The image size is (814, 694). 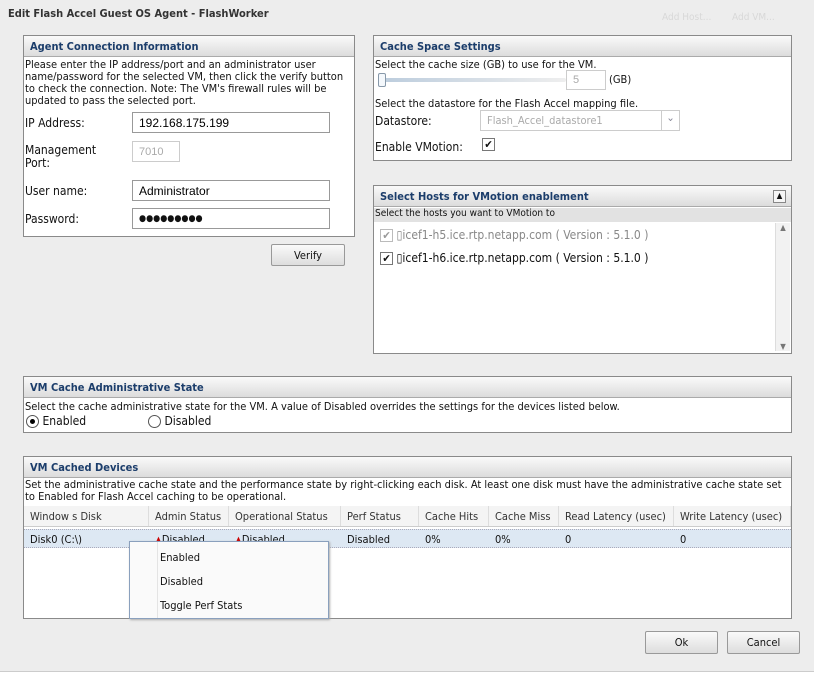 I want to click on column-header: Perf Status, so click(x=380, y=516).